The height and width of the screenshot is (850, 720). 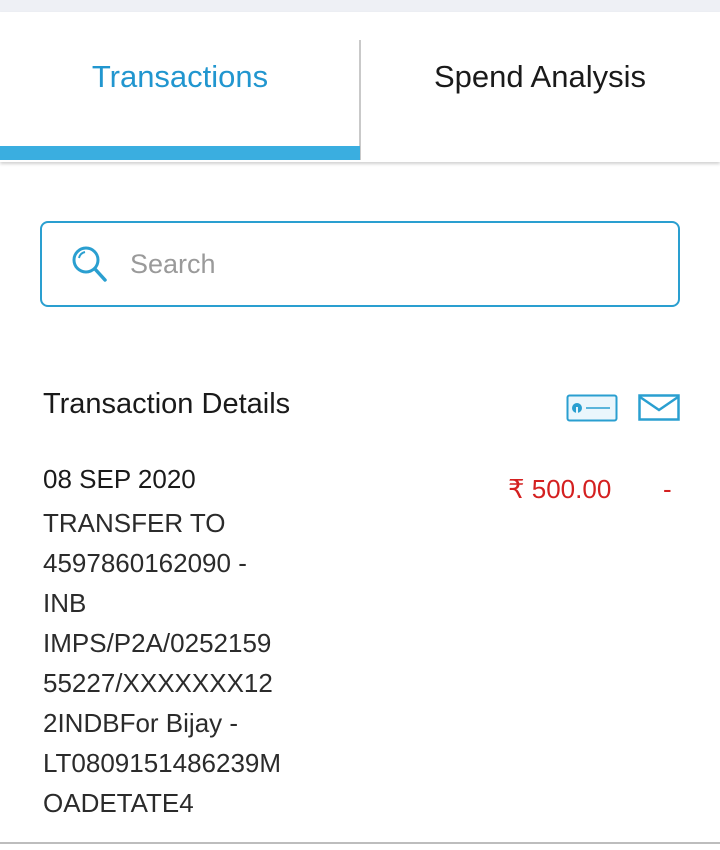 I want to click on tab-spend-analysis: Spend Analysis, so click(x=540, y=87).